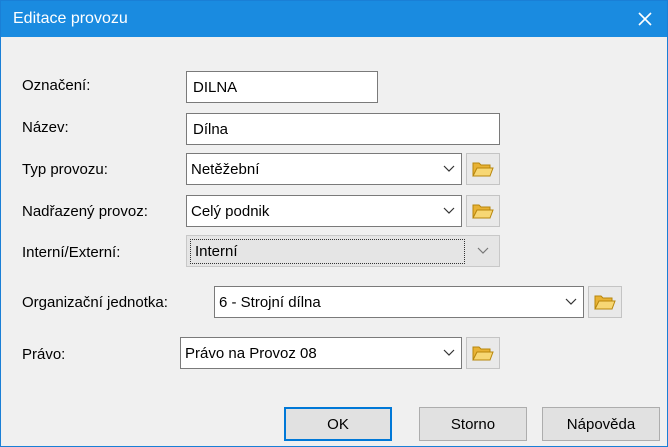  Describe the element at coordinates (343, 129) in the screenshot. I see `nazev-input: Dílna` at that location.